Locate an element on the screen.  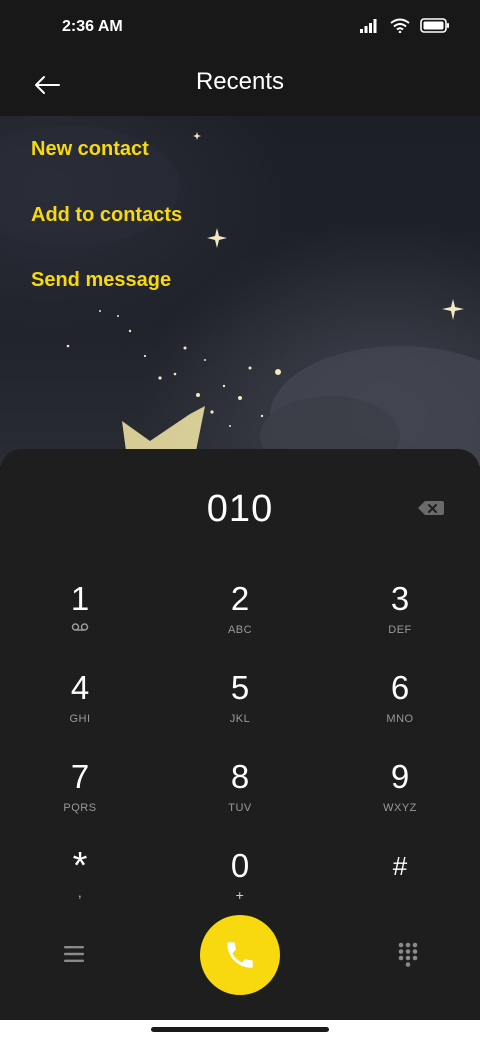
key-digit: 8 is located at coordinates (240, 776).